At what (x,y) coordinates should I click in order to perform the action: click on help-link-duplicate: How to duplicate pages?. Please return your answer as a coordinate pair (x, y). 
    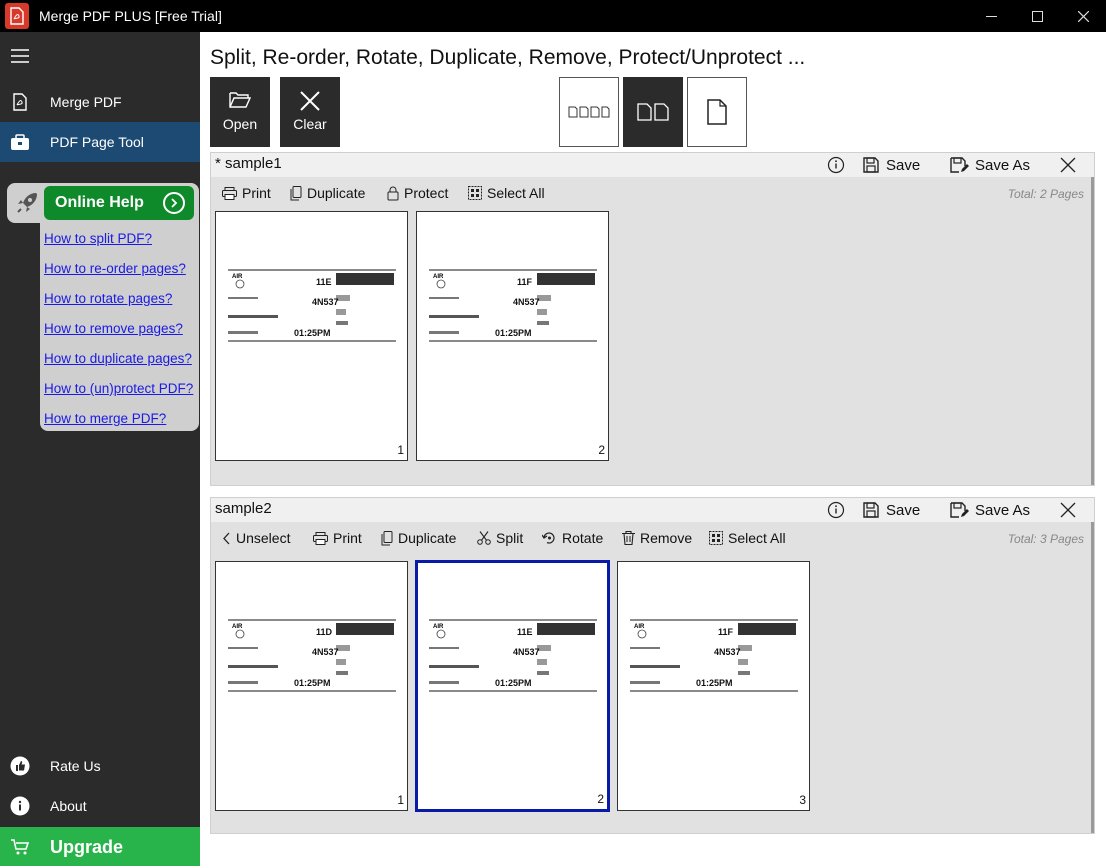
    Looking at the image, I should click on (118, 358).